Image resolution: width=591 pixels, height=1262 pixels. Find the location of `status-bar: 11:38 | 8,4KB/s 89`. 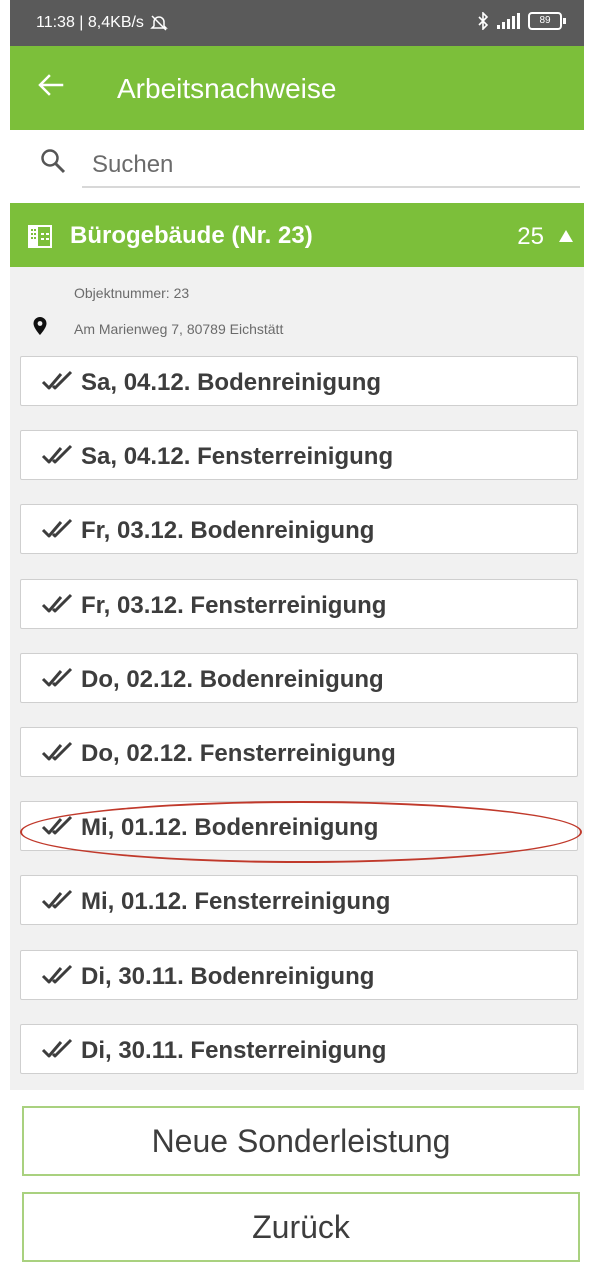

status-bar: 11:38 | 8,4KB/s 89 is located at coordinates (297, 23).